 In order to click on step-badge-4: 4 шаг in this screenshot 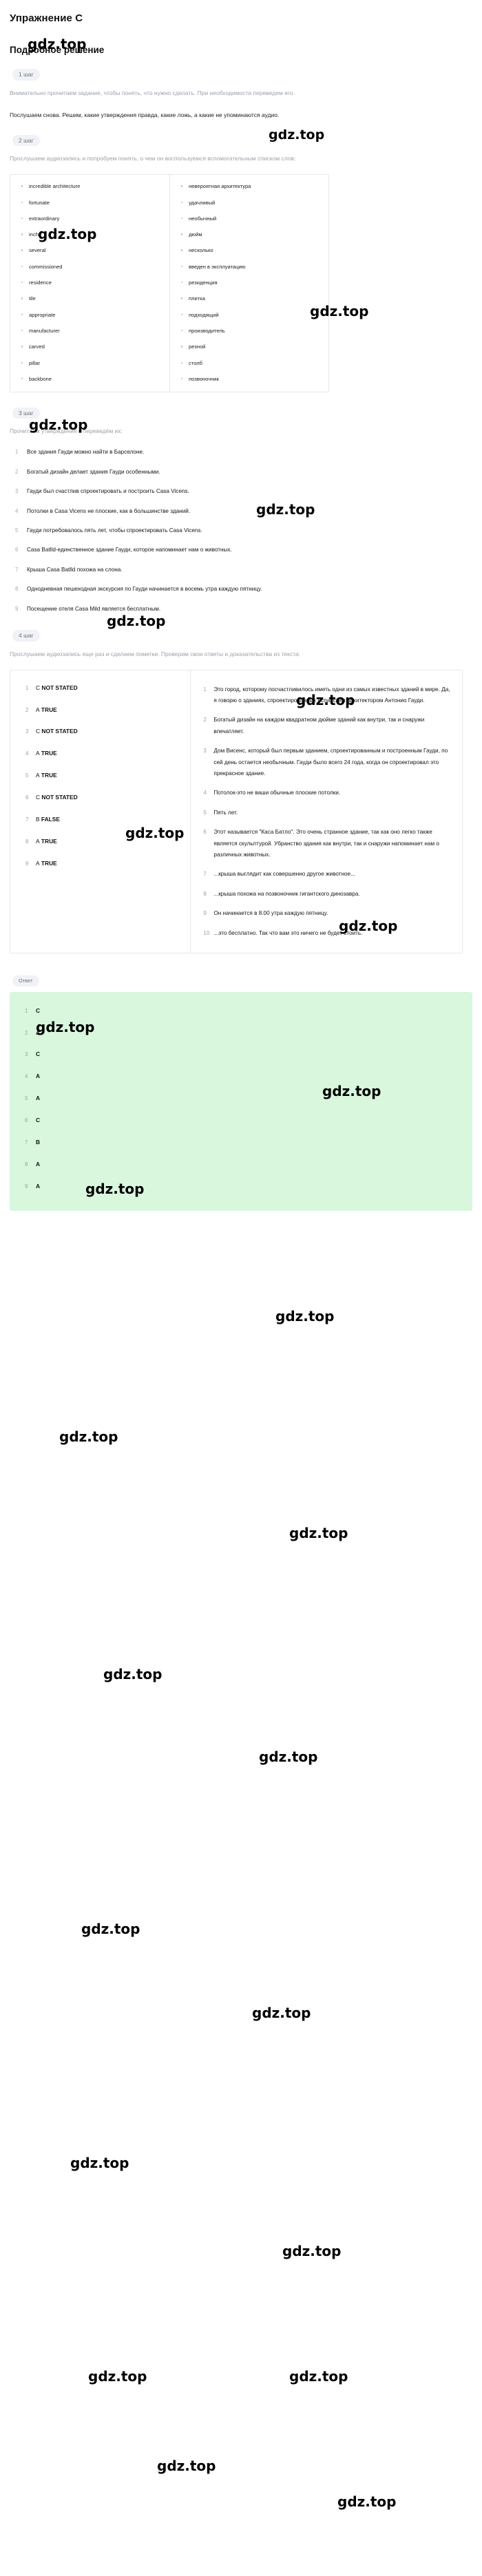, I will do `click(26, 636)`.